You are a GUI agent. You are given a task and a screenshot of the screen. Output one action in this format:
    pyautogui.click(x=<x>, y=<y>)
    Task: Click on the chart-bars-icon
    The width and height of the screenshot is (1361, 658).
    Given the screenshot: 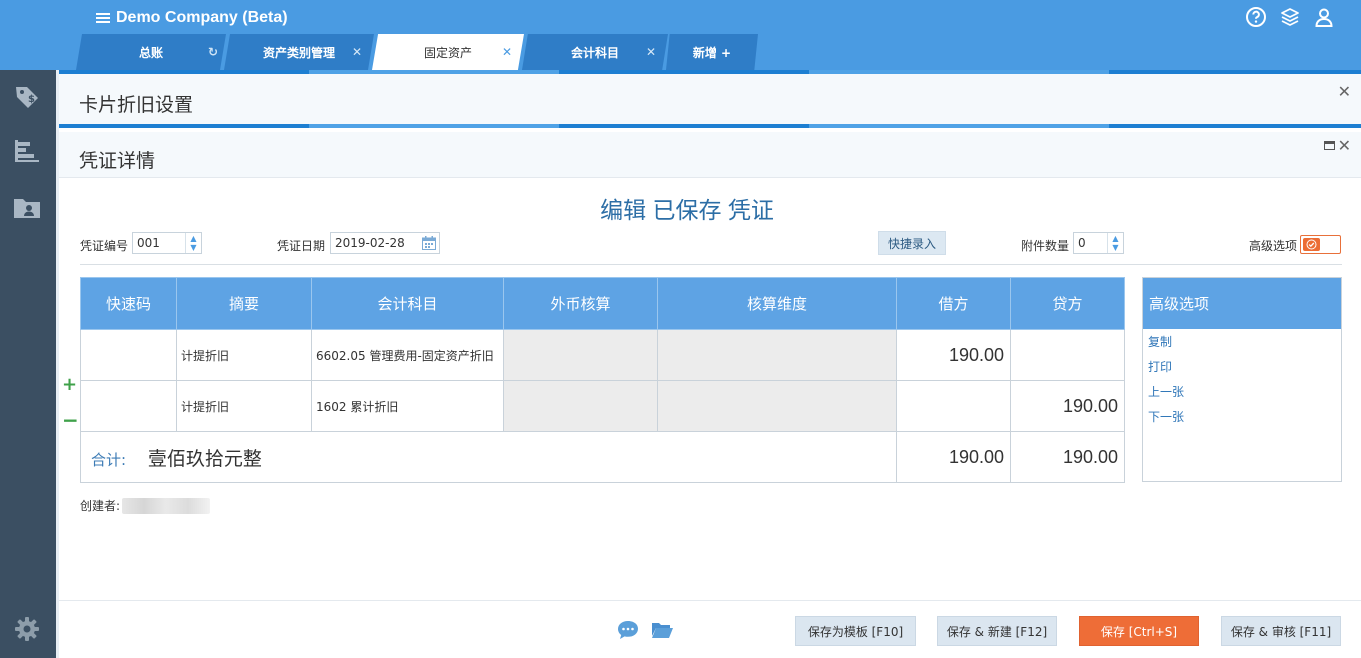 What is the action you would take?
    pyautogui.click(x=27, y=151)
    